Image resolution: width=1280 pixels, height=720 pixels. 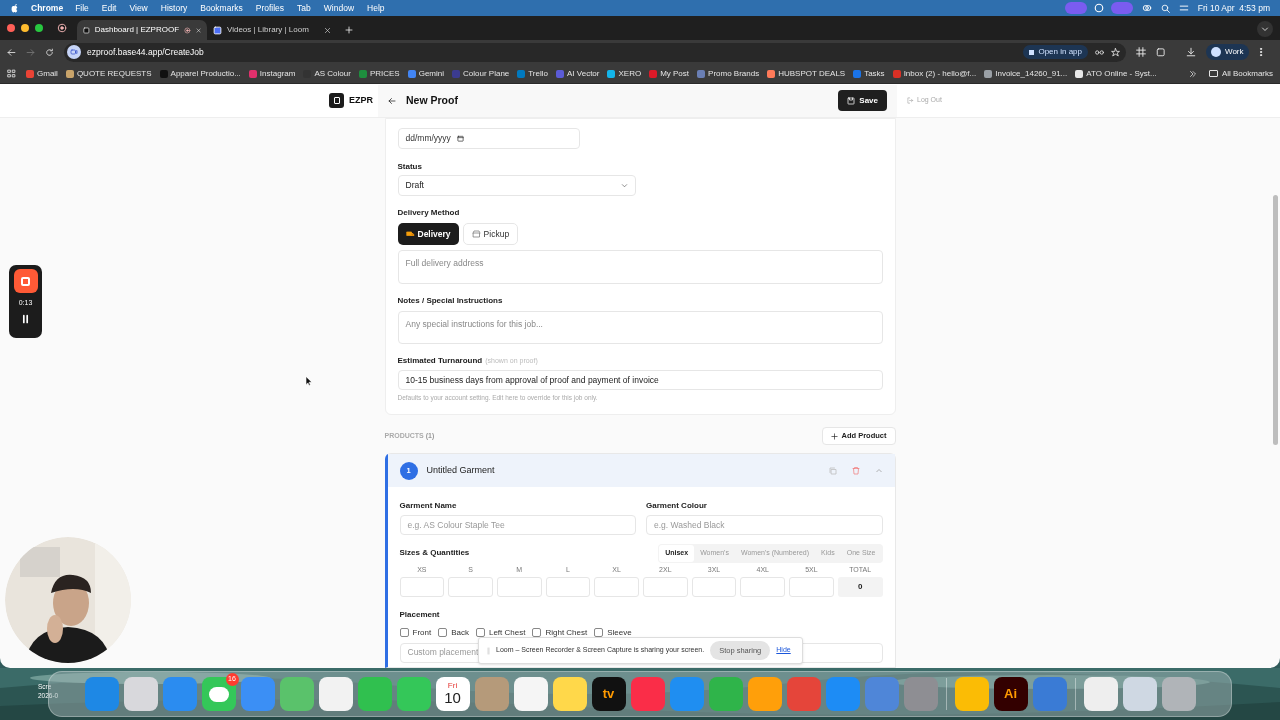 What do you see at coordinates (138, 8) in the screenshot?
I see `menu-item: View` at bounding box center [138, 8].